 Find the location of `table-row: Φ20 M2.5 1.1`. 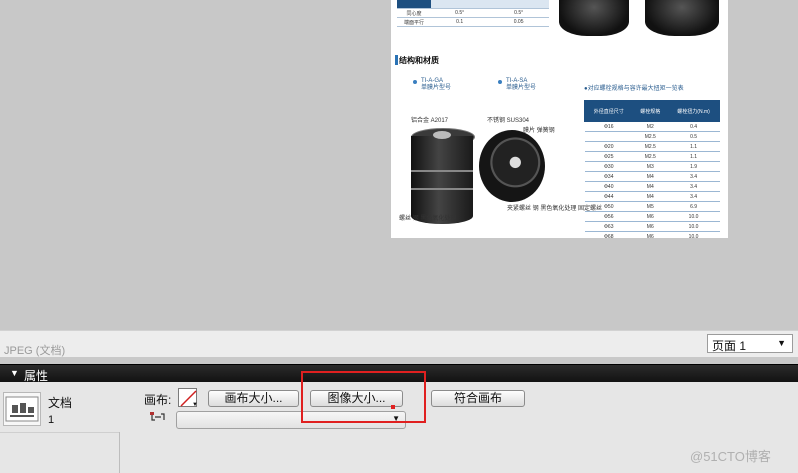

table-row: Φ20 M2.5 1.1 is located at coordinates (652, 146).